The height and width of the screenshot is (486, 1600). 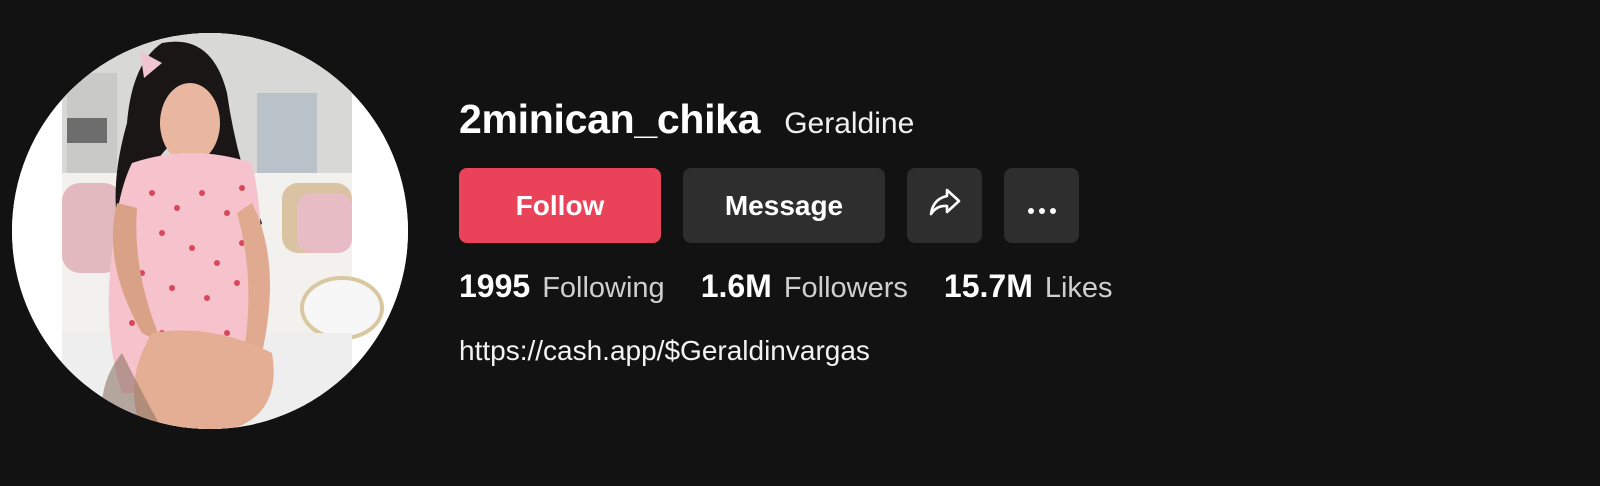 I want to click on nickname: Geraldine, so click(x=849, y=123).